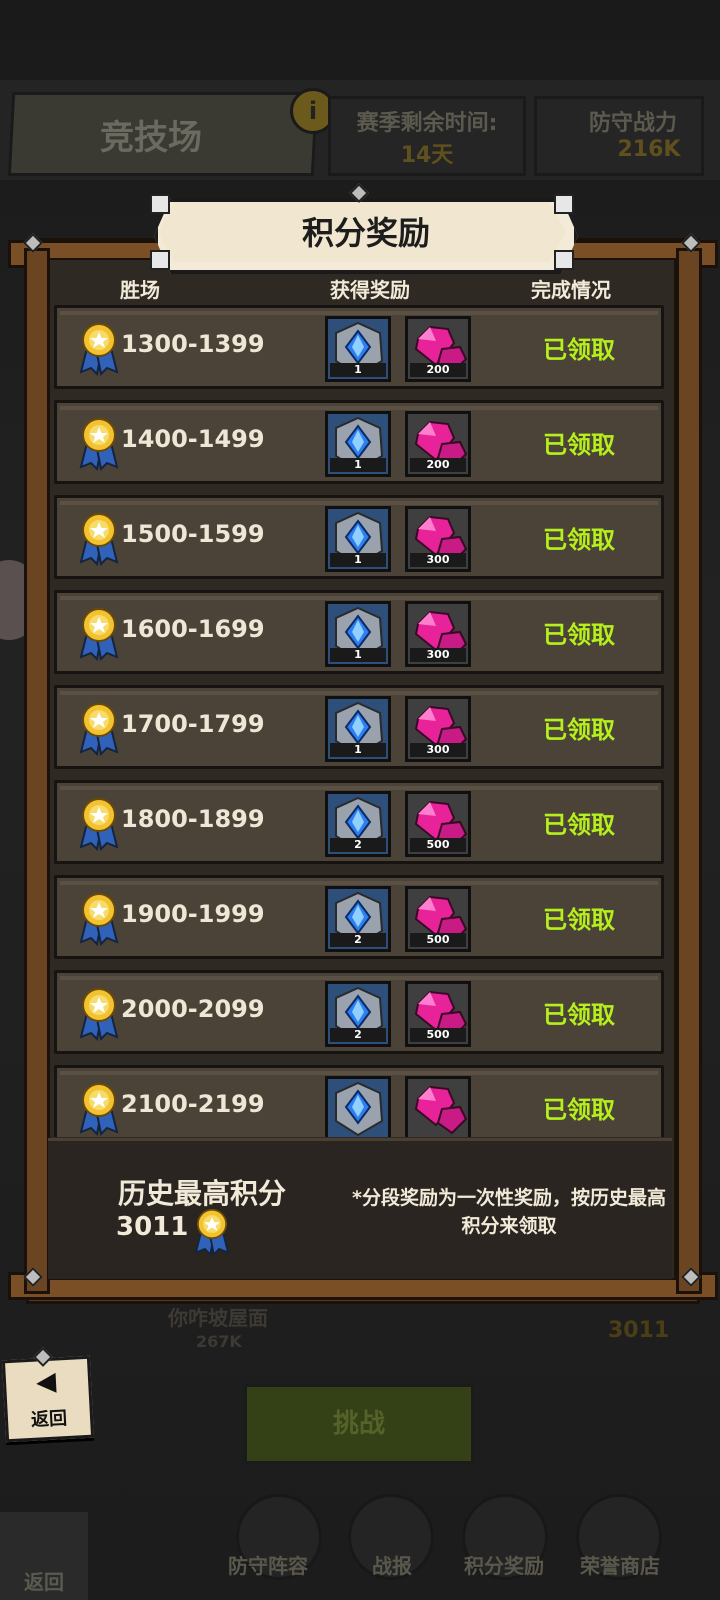 This screenshot has width=720, height=1600. I want to click on defense-label: 防守战力, so click(632, 123).